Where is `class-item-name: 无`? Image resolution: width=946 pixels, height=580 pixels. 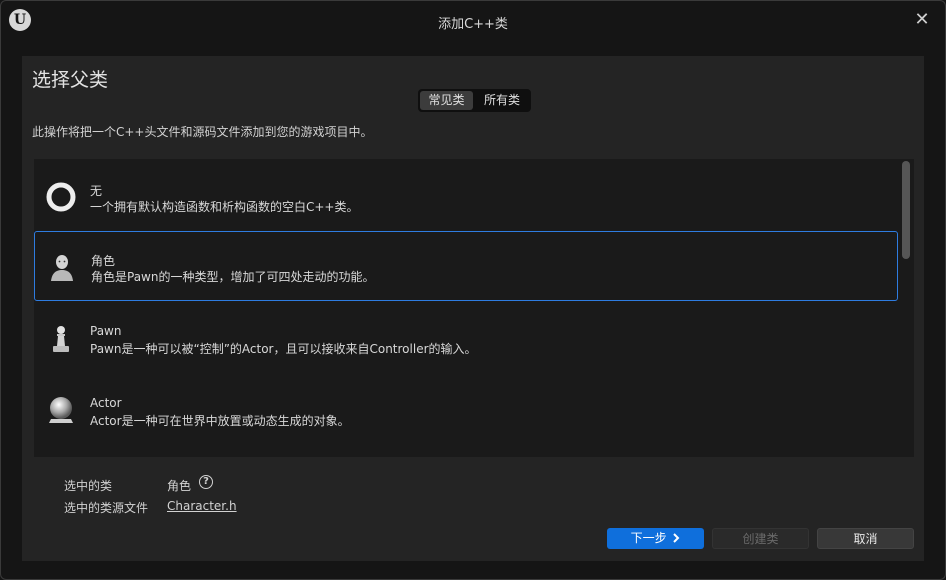
class-item-name: 无 is located at coordinates (96, 191).